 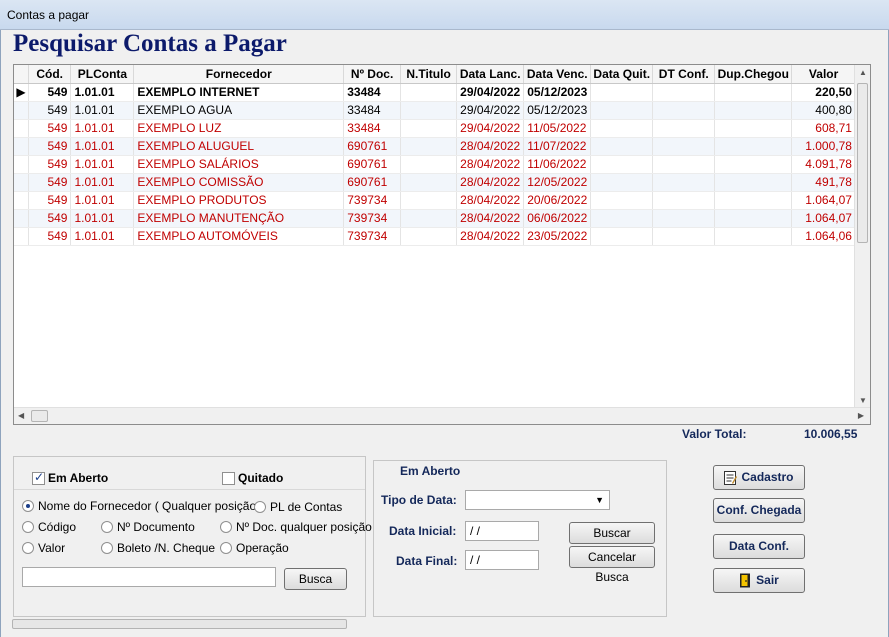 I want to click on table-cell: EXEMPLO PRODUTOS, so click(x=239, y=200).